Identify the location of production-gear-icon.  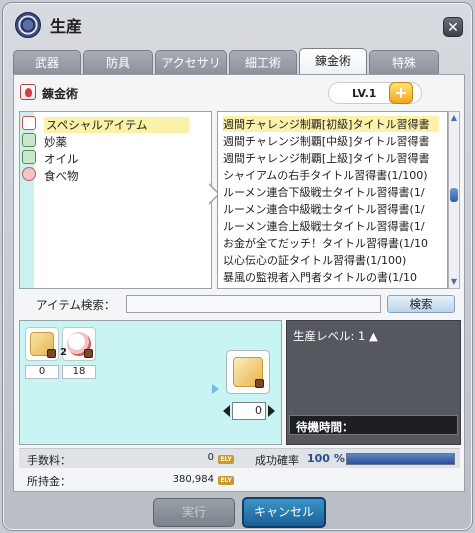
(28, 25).